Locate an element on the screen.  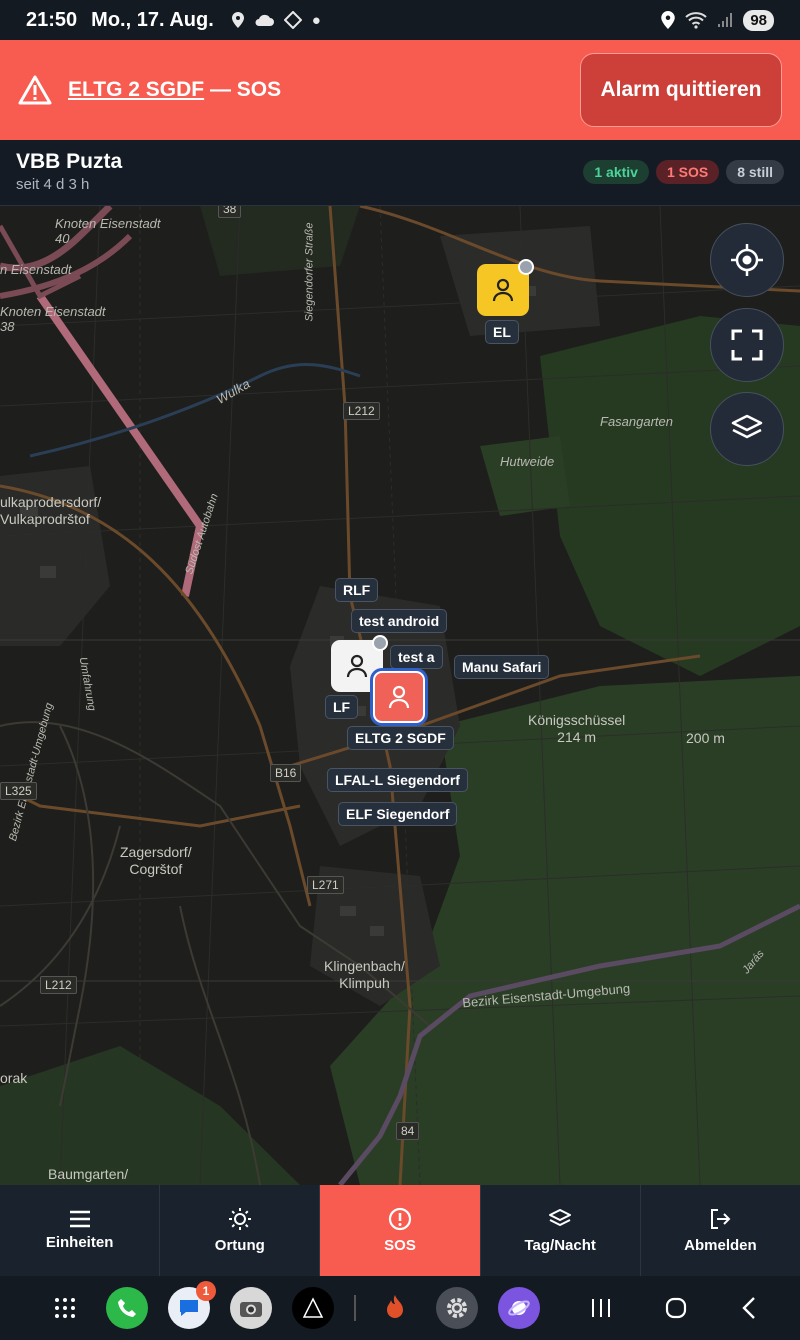
browser-app-icon is located at coordinates (519, 1308).